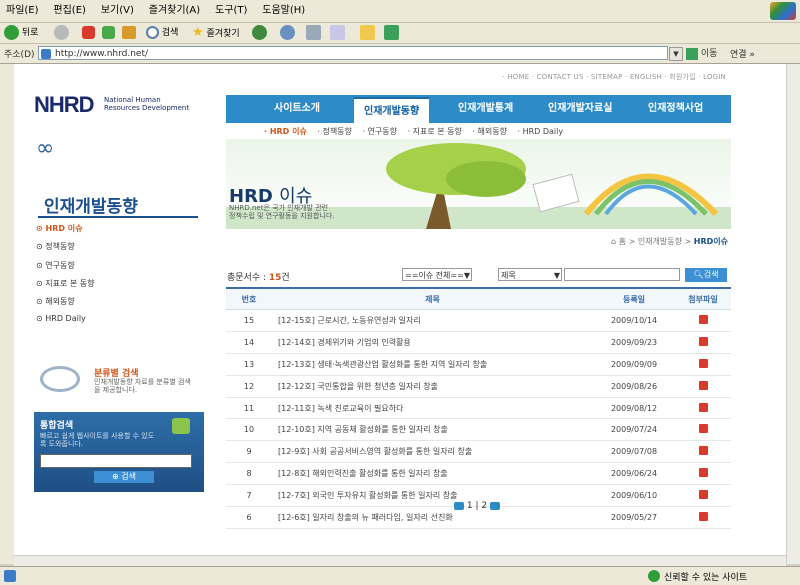 This screenshot has height=585, width=800. I want to click on total-search-input, so click(116, 461).